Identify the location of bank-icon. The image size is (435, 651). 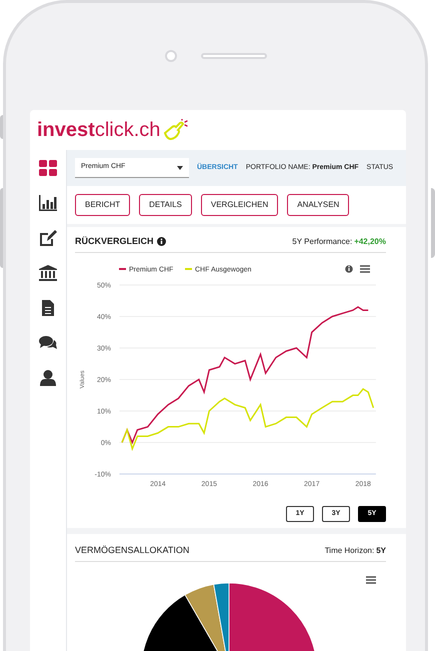
(48, 273).